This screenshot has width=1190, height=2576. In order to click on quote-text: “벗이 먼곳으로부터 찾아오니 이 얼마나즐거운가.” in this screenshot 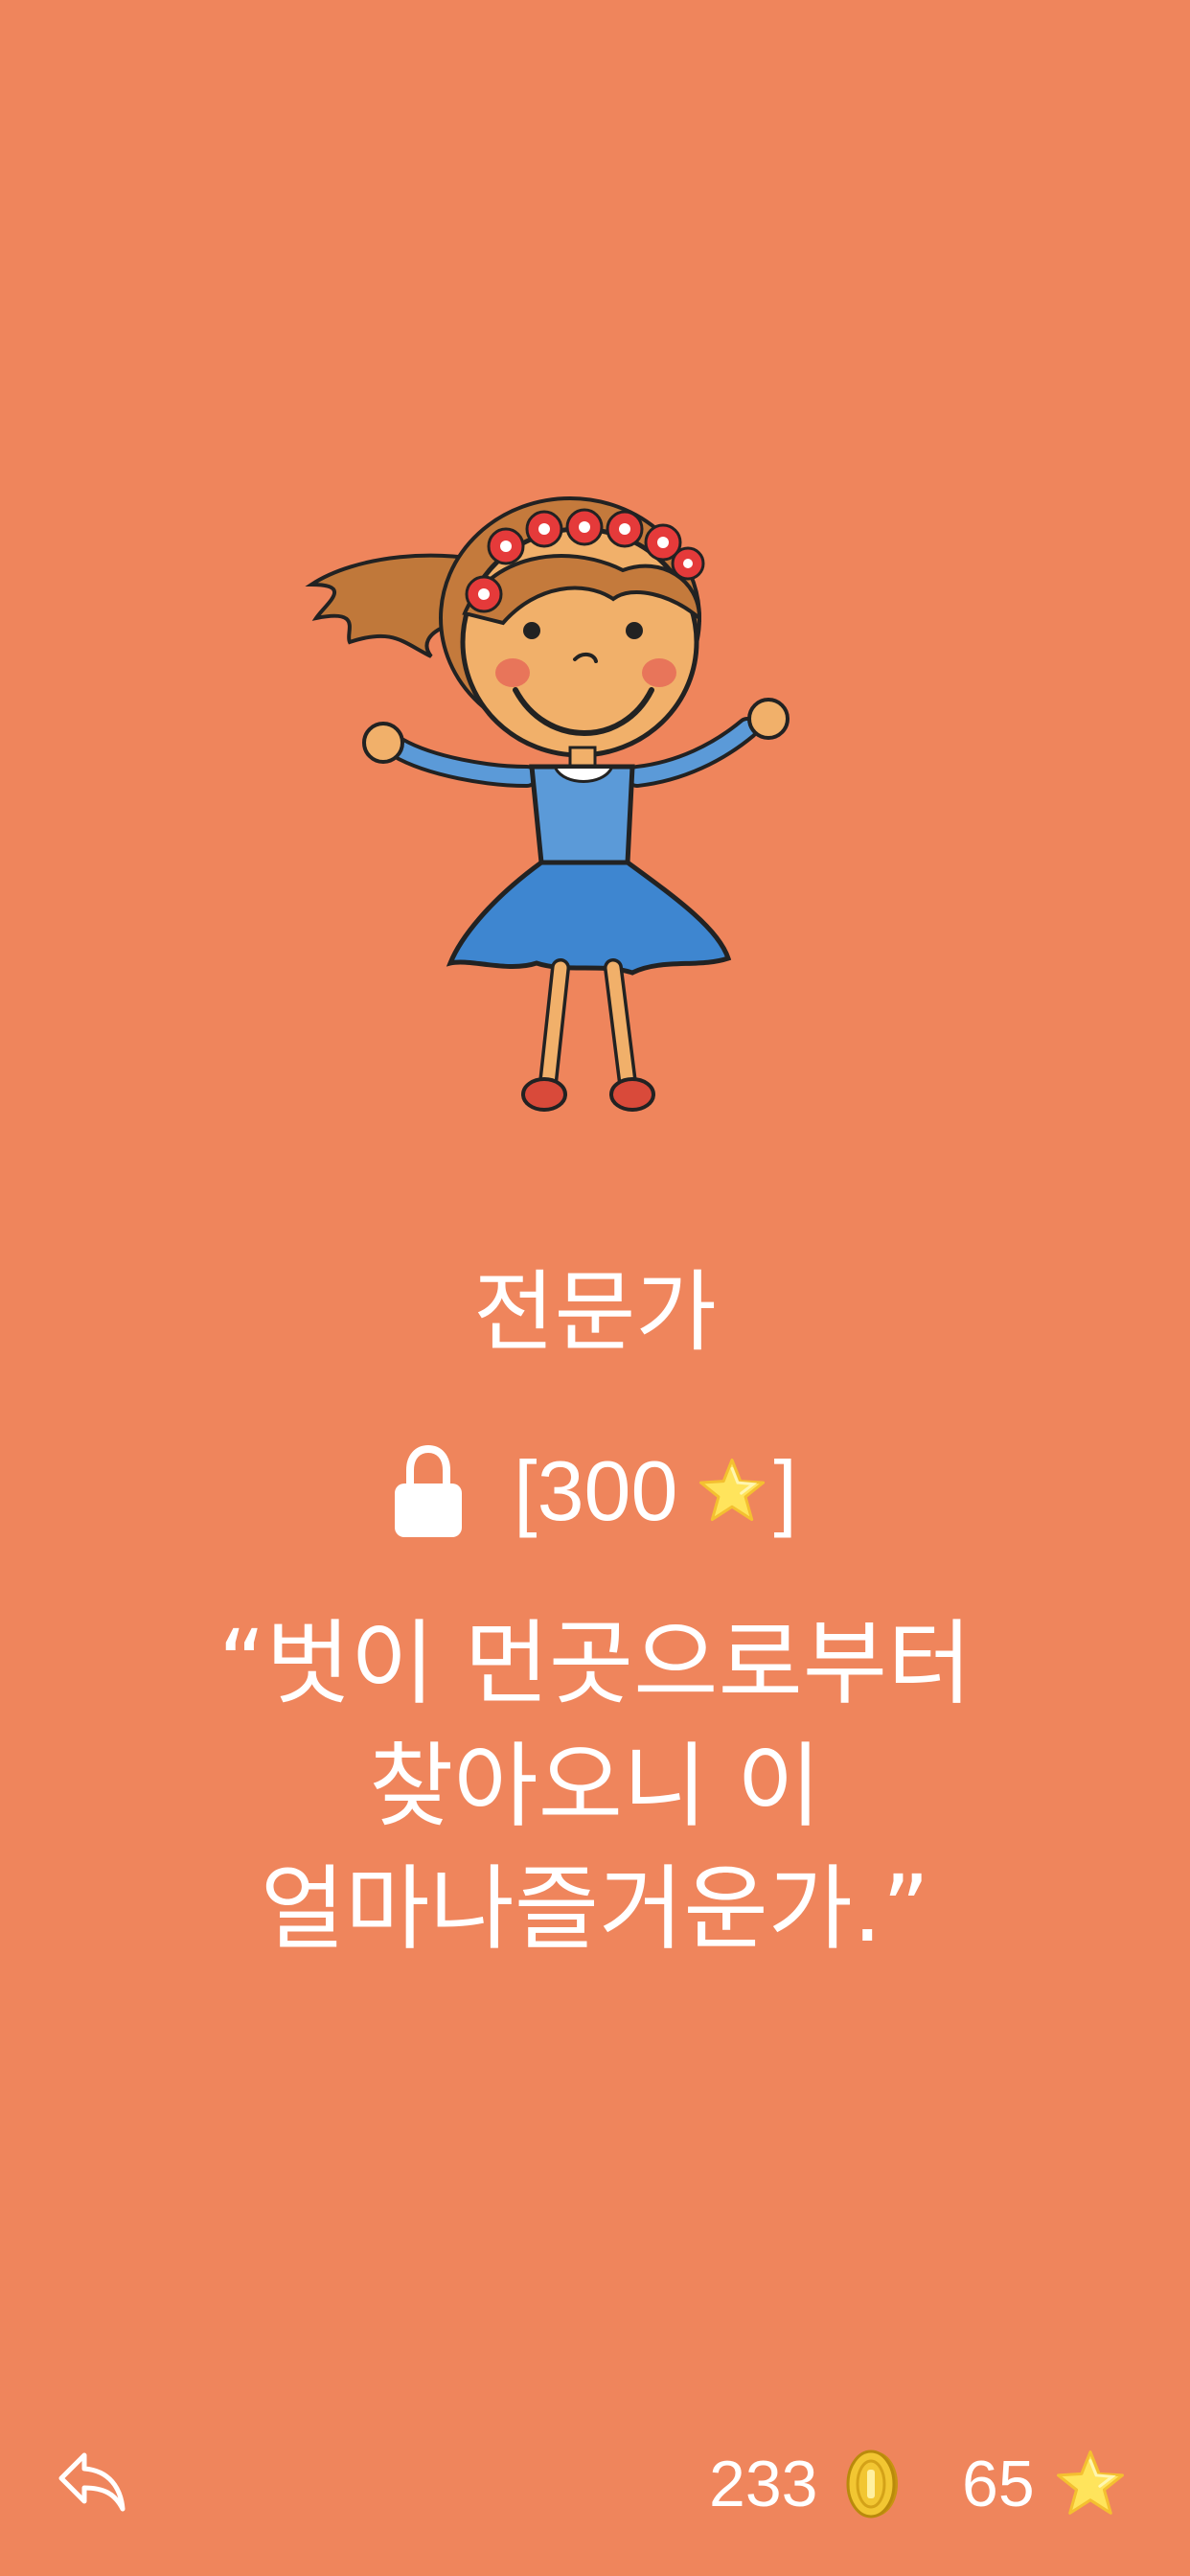, I will do `click(595, 1786)`.